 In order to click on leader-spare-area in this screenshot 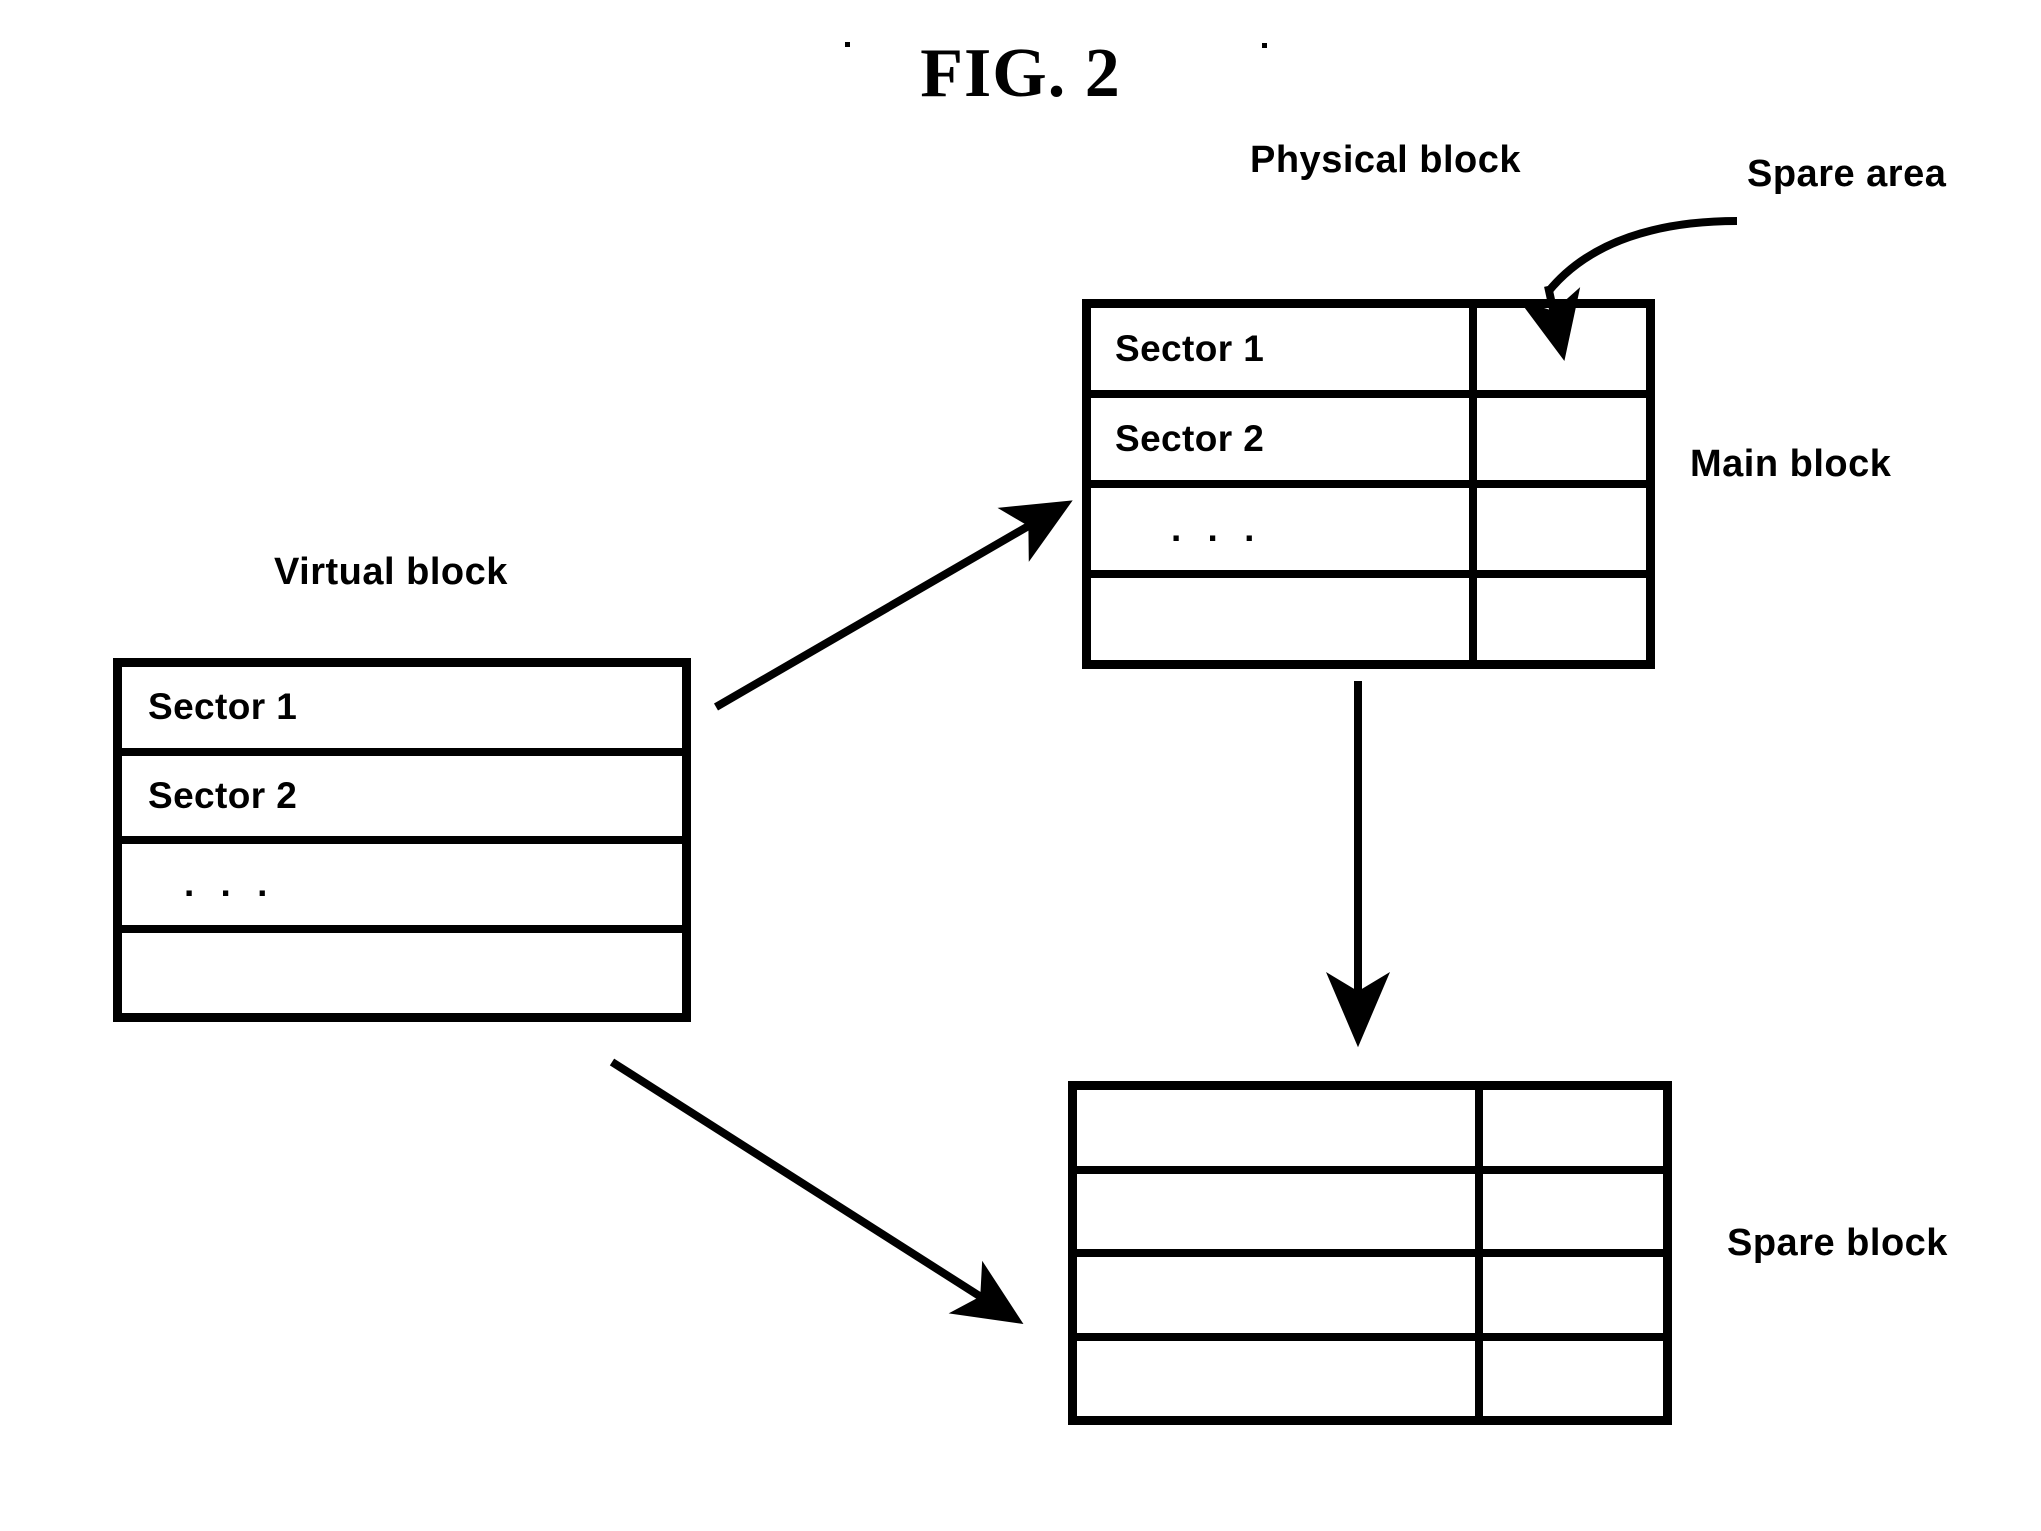, I will do `click(1641, 256)`.